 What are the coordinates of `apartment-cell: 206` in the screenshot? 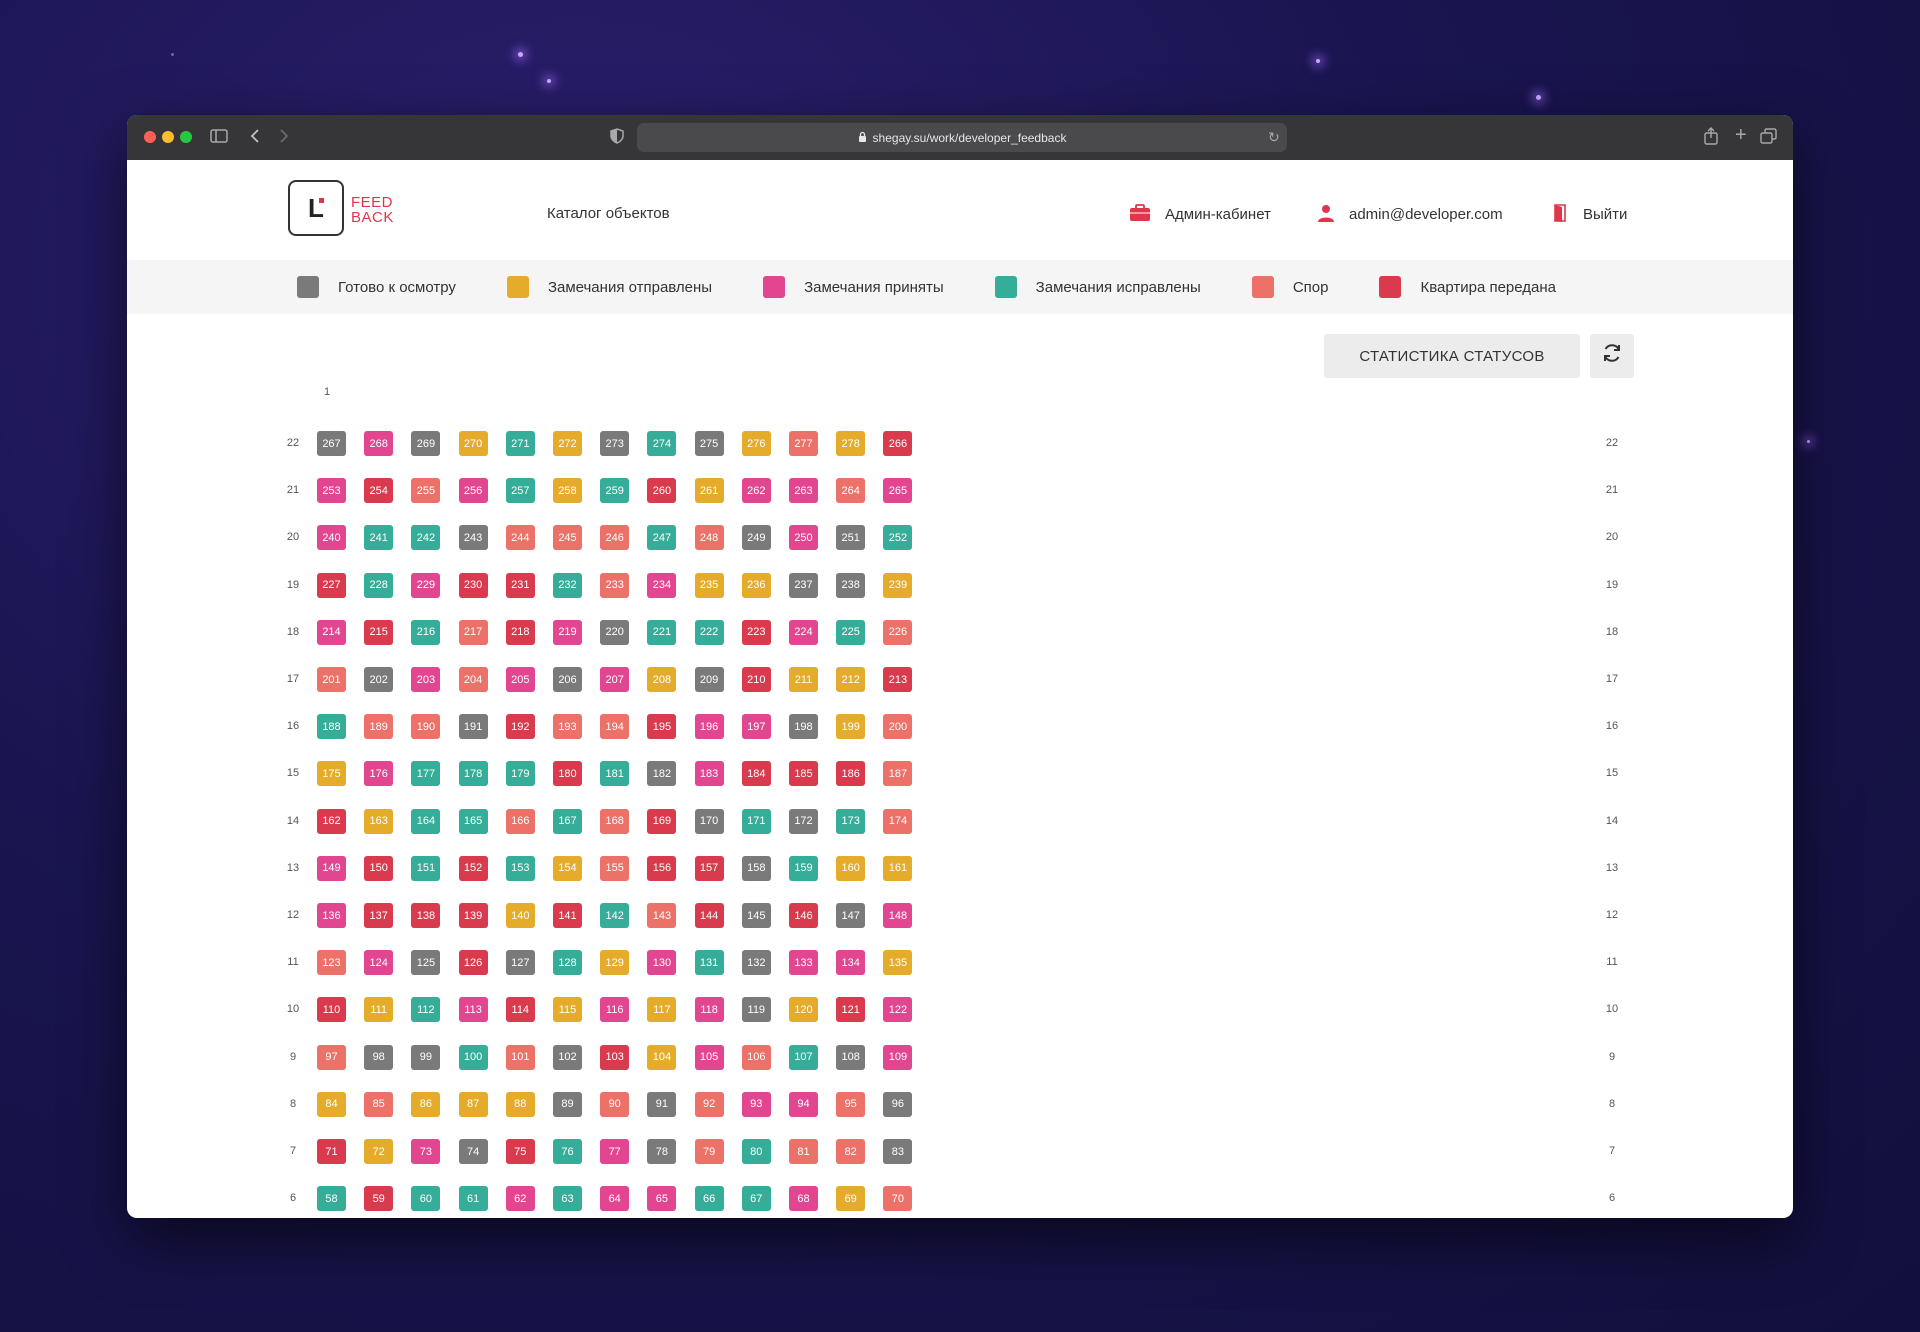 It's located at (567, 679).